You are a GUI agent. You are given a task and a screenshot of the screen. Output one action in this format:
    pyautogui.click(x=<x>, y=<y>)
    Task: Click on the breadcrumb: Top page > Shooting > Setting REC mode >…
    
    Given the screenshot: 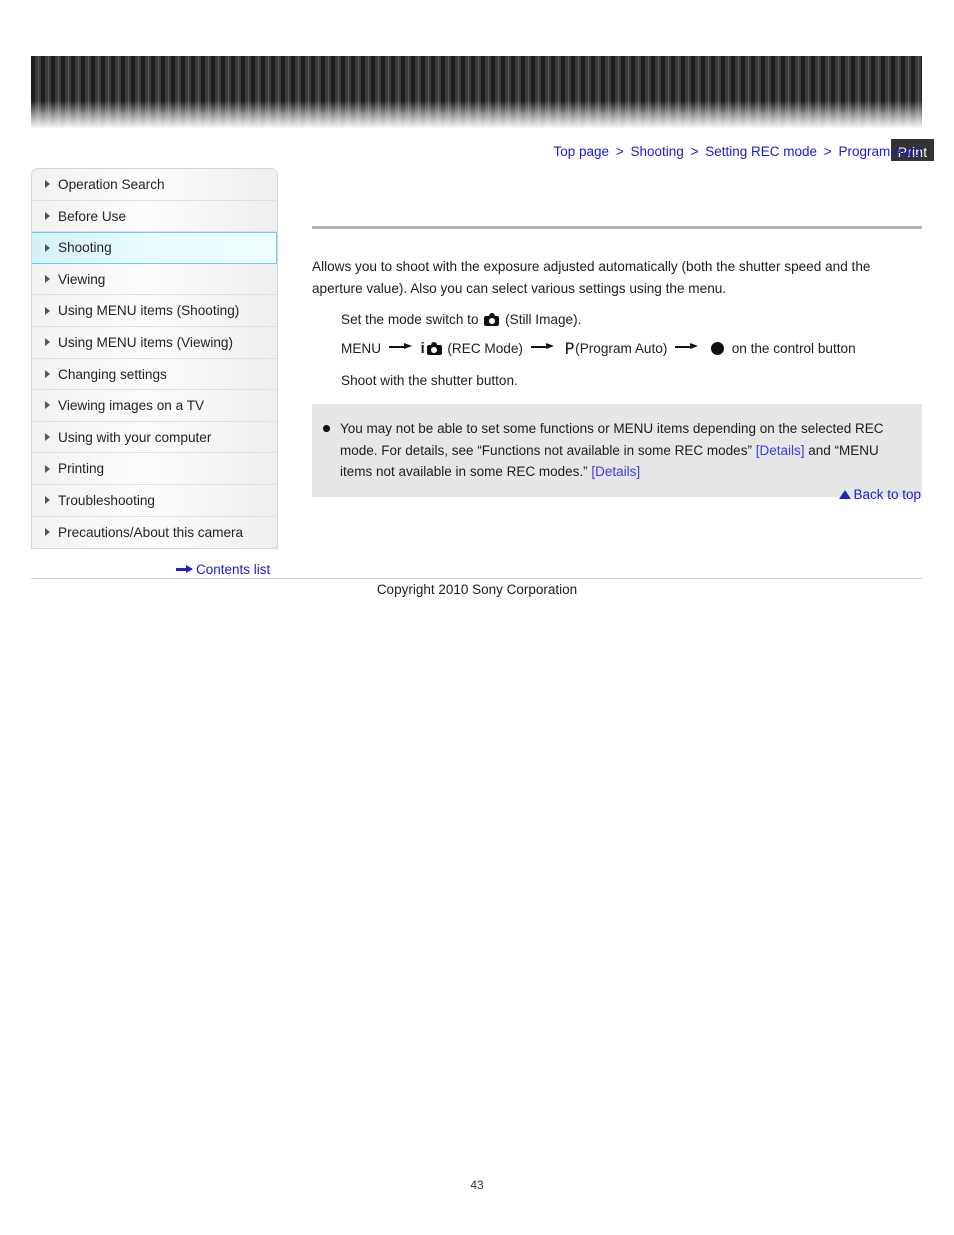 What is the action you would take?
    pyautogui.click(x=737, y=151)
    